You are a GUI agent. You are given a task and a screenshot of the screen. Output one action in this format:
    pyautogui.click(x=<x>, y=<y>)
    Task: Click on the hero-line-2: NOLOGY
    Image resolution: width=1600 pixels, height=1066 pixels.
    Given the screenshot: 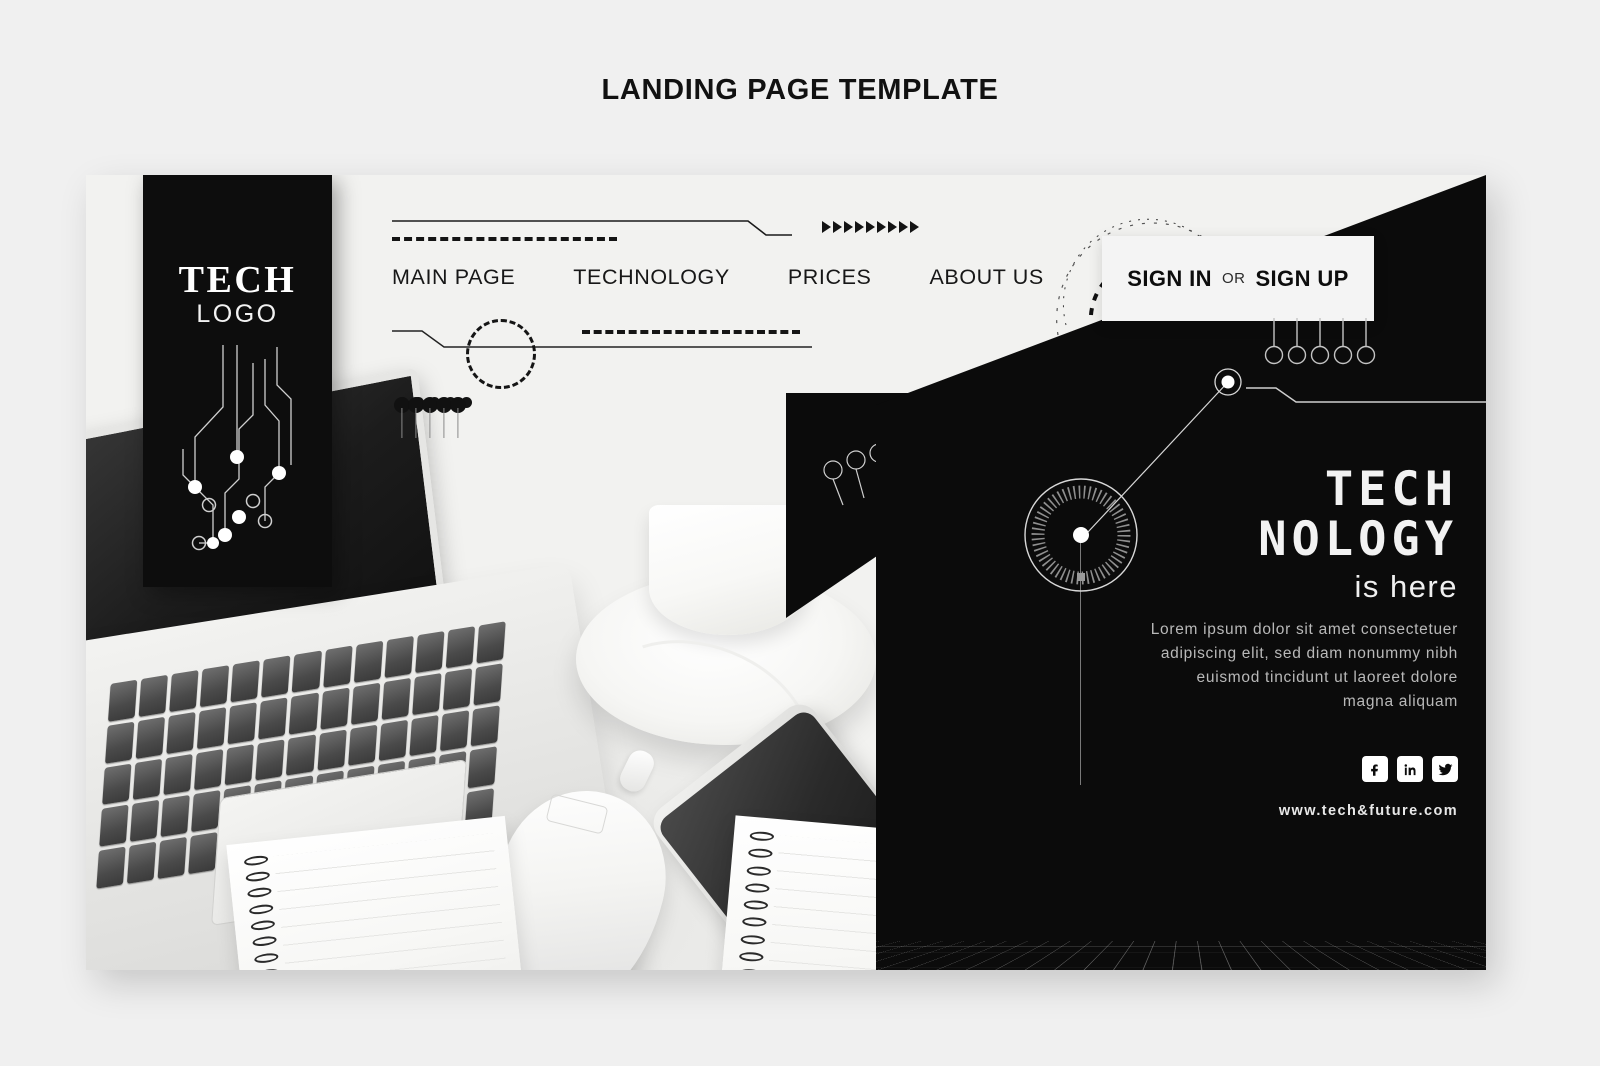 What is the action you would take?
    pyautogui.click(x=1358, y=539)
    